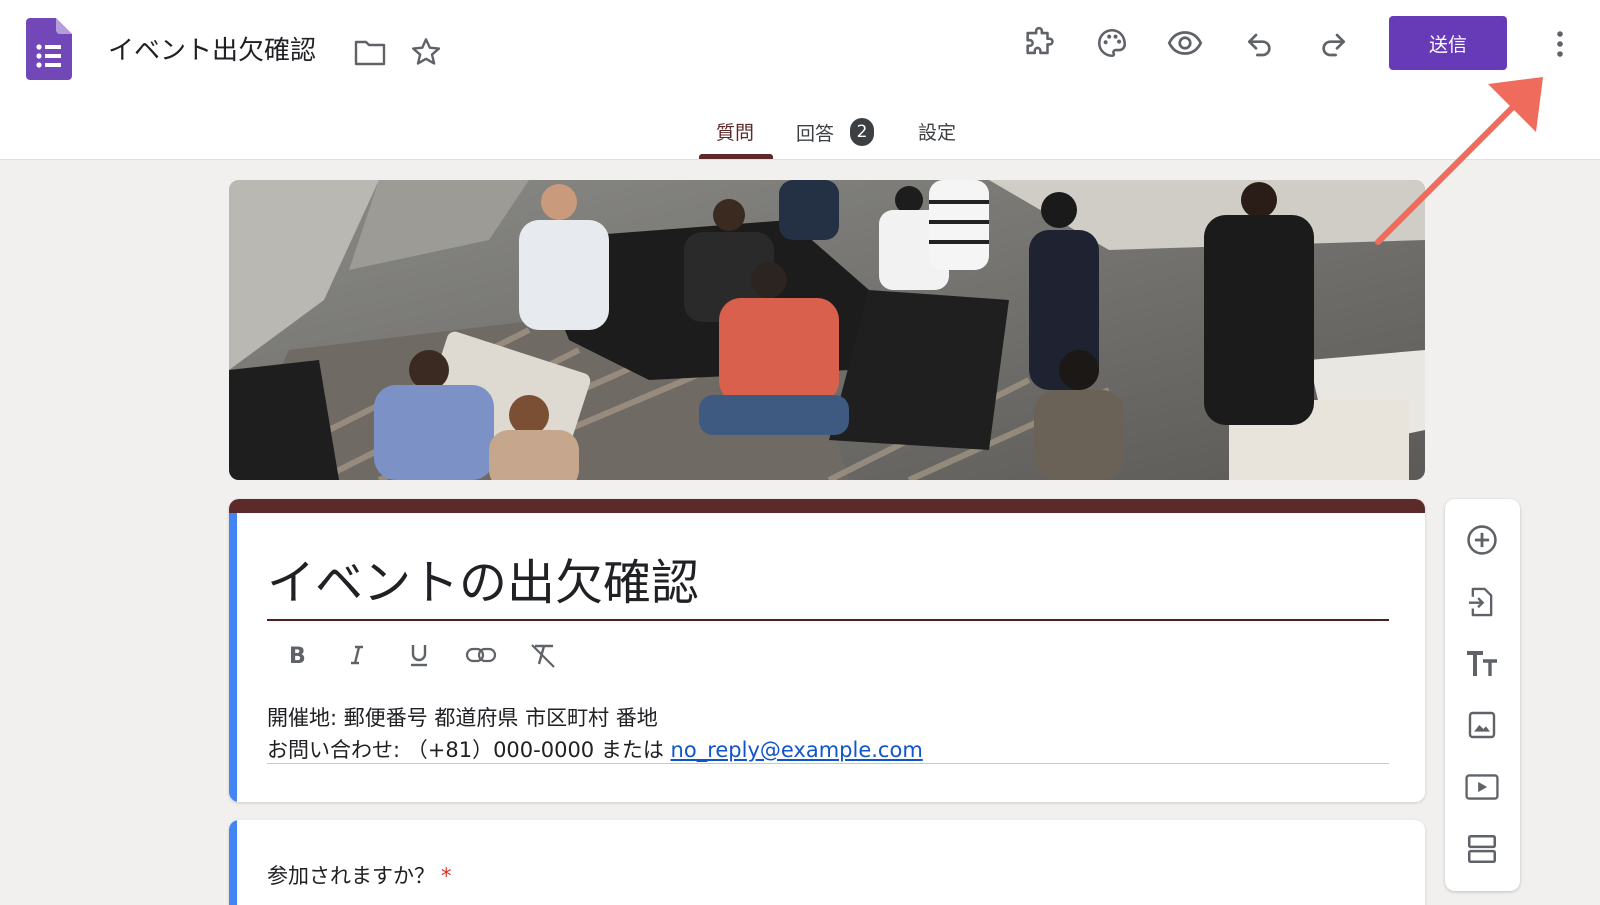 The image size is (1600, 905). I want to click on italic-icon, so click(357, 655).